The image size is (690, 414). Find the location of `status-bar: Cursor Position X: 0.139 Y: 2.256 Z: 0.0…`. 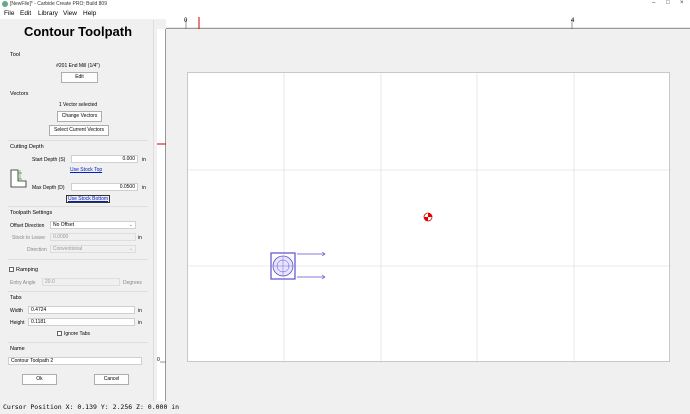

status-bar: Cursor Position X: 0.139 Y: 2.256 Z: 0.0… is located at coordinates (345, 407).